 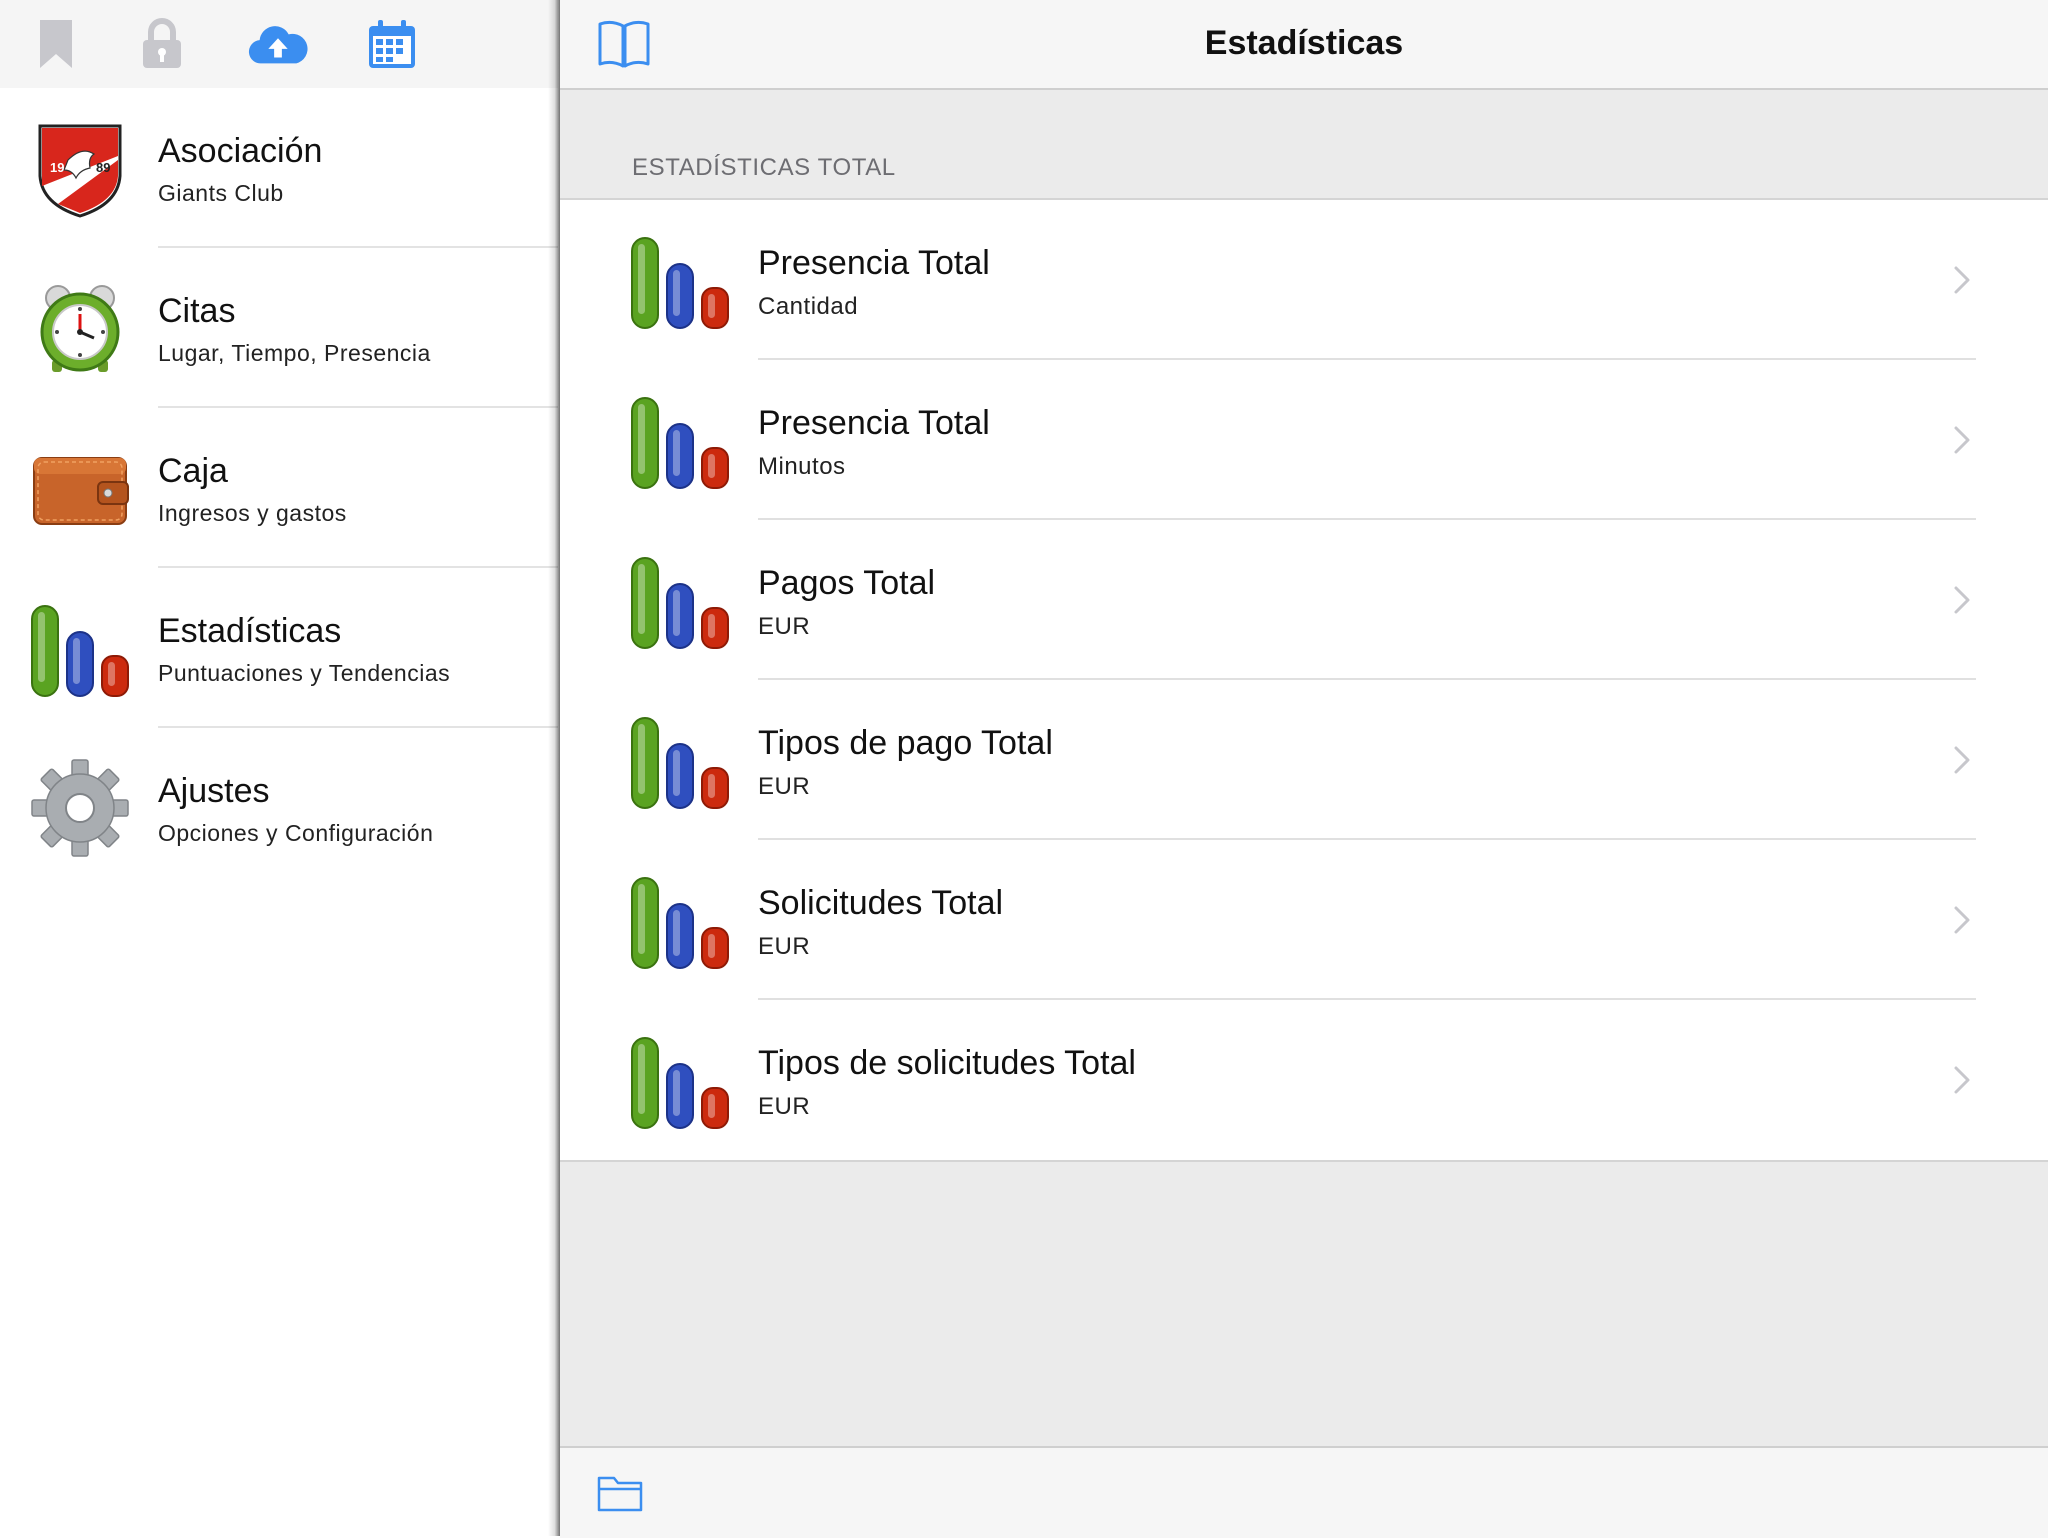 I want to click on sidebar-item-estadisticas: Estadísticas Puntuaciones y Tendencias, so click(x=279, y=648).